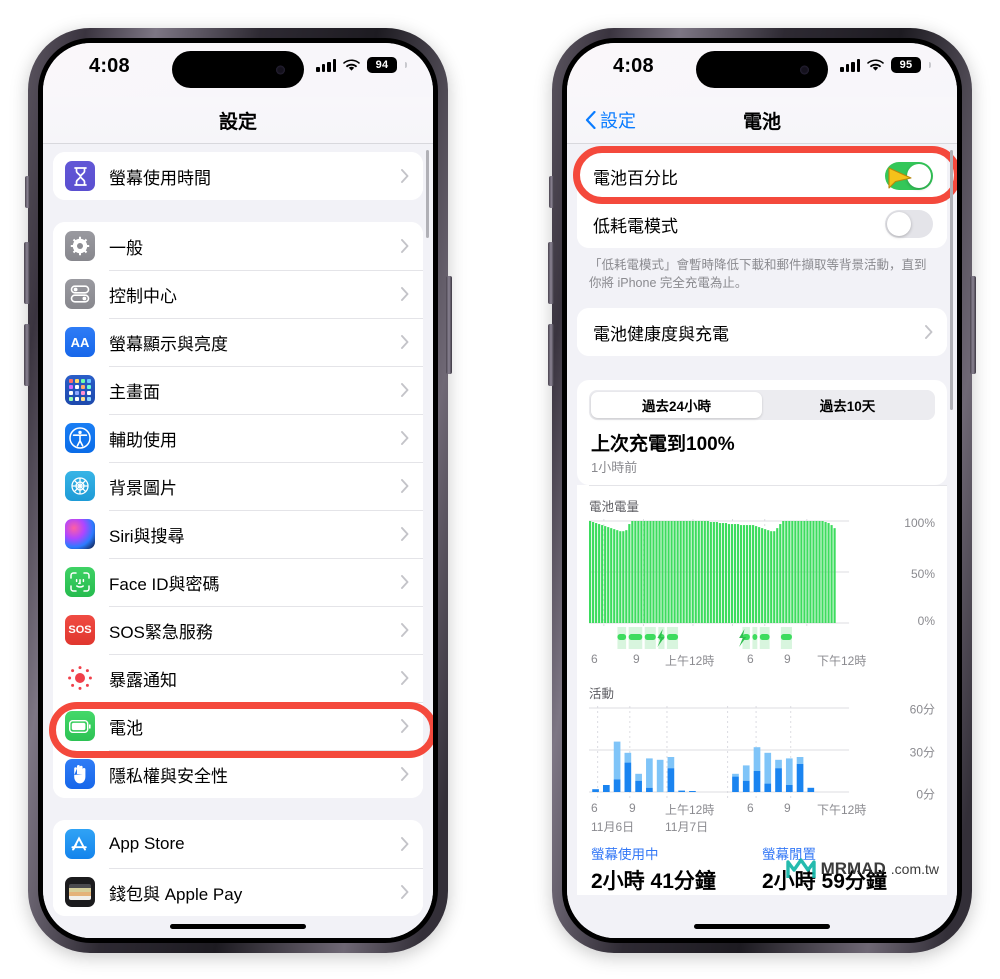 The height and width of the screenshot is (979, 1000). I want to click on sidebar-item-display-brightness: AA 螢幕顯示與亮度, so click(238, 342).